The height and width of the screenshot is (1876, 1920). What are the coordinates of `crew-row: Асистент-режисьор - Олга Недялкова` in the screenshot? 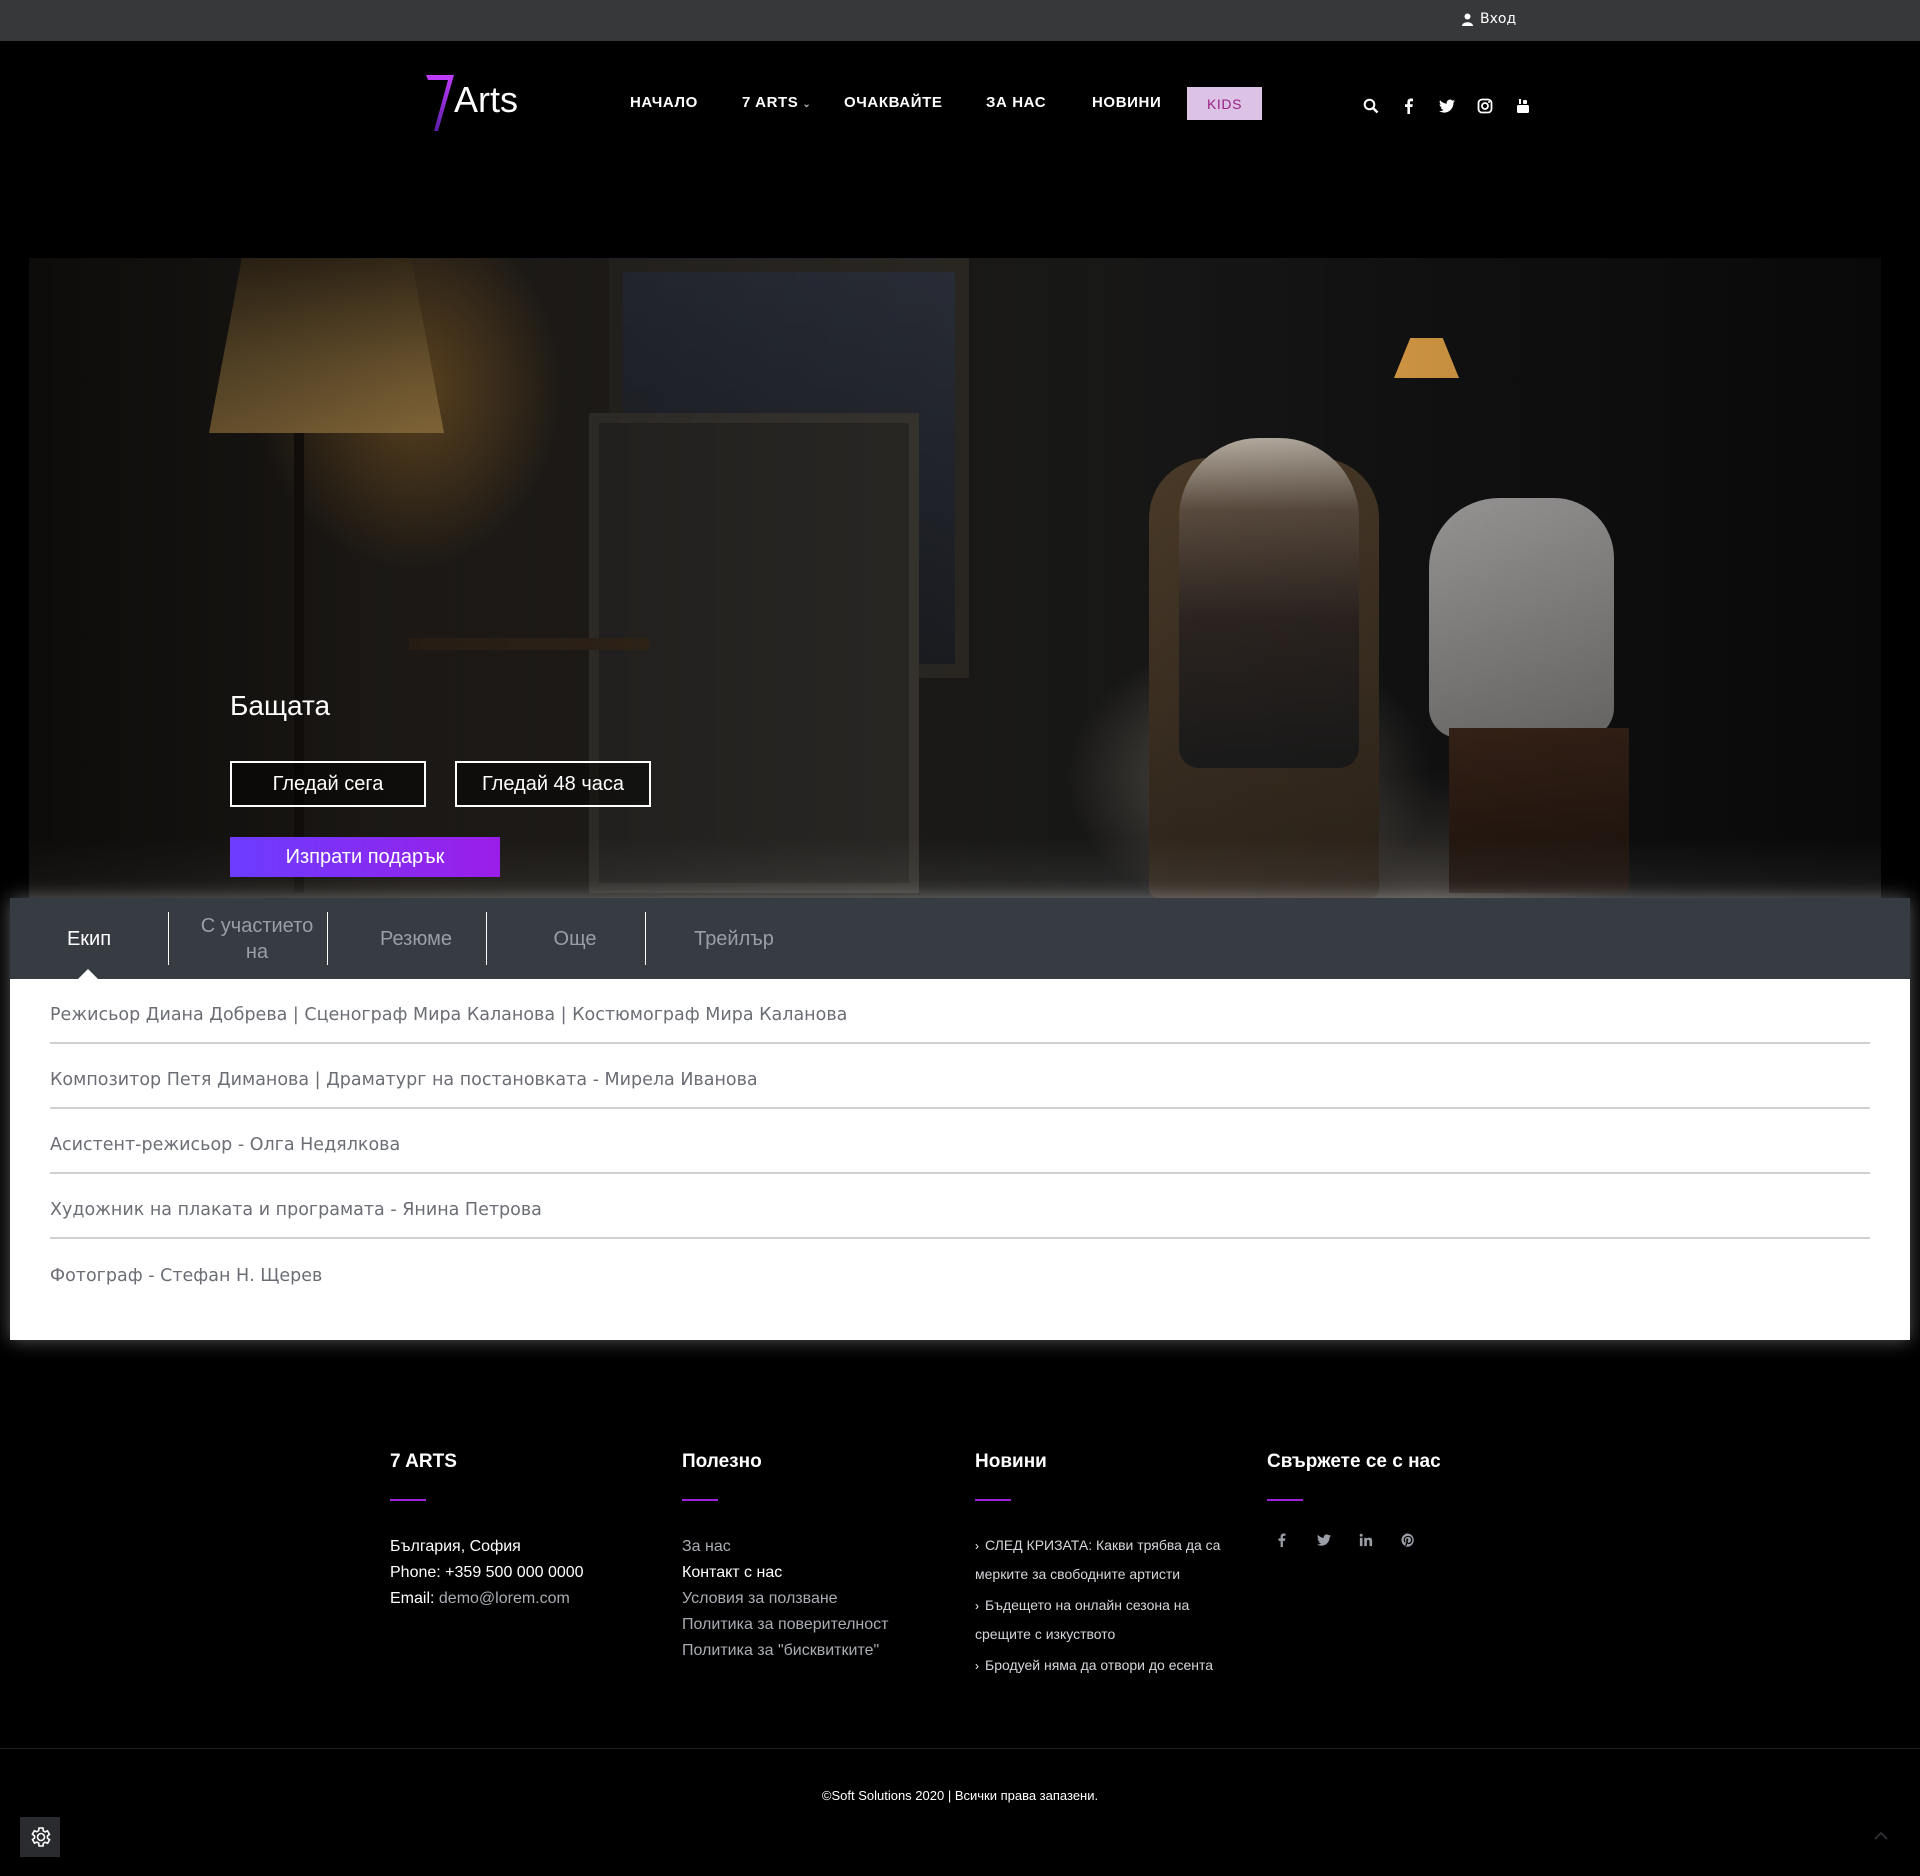 It's located at (960, 1141).